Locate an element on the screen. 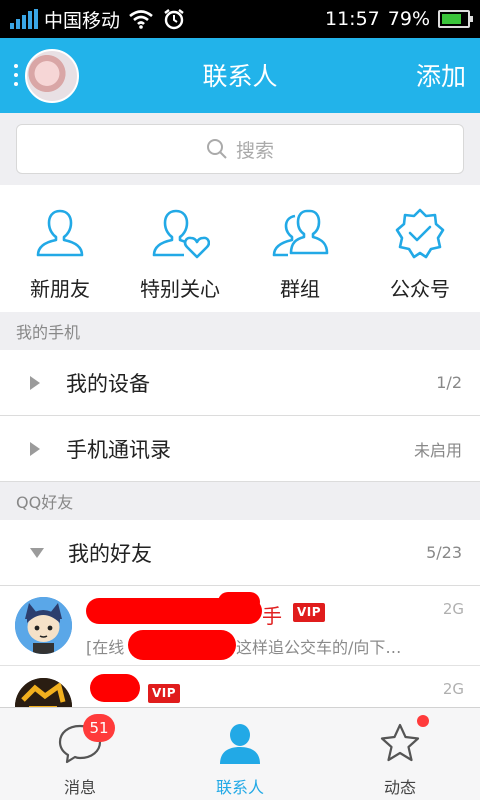  quick-action-label: 群组 is located at coordinates (300, 289).